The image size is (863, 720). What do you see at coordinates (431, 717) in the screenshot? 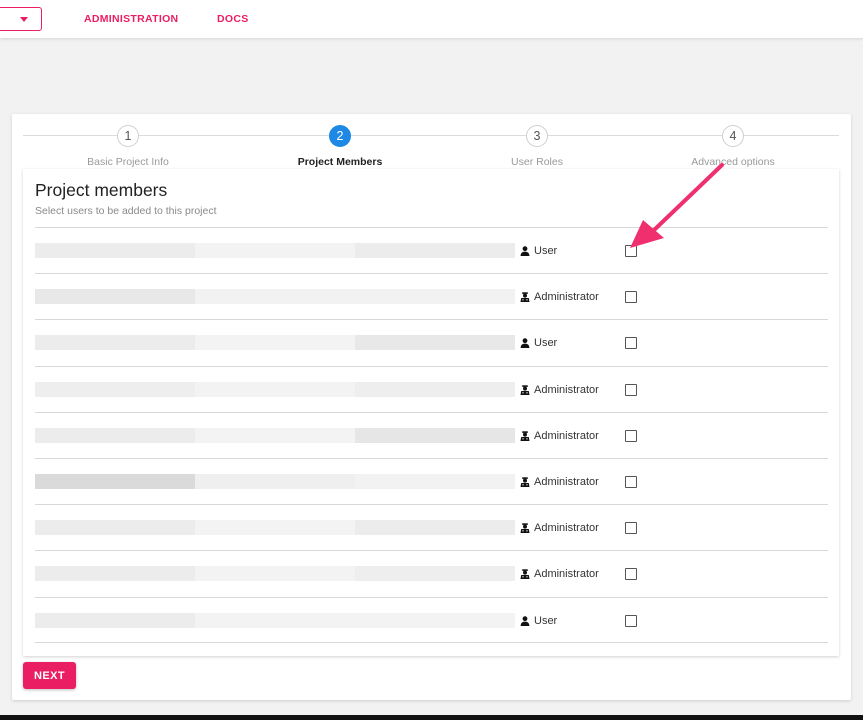
I see `bottom-edge-bar` at bounding box center [431, 717].